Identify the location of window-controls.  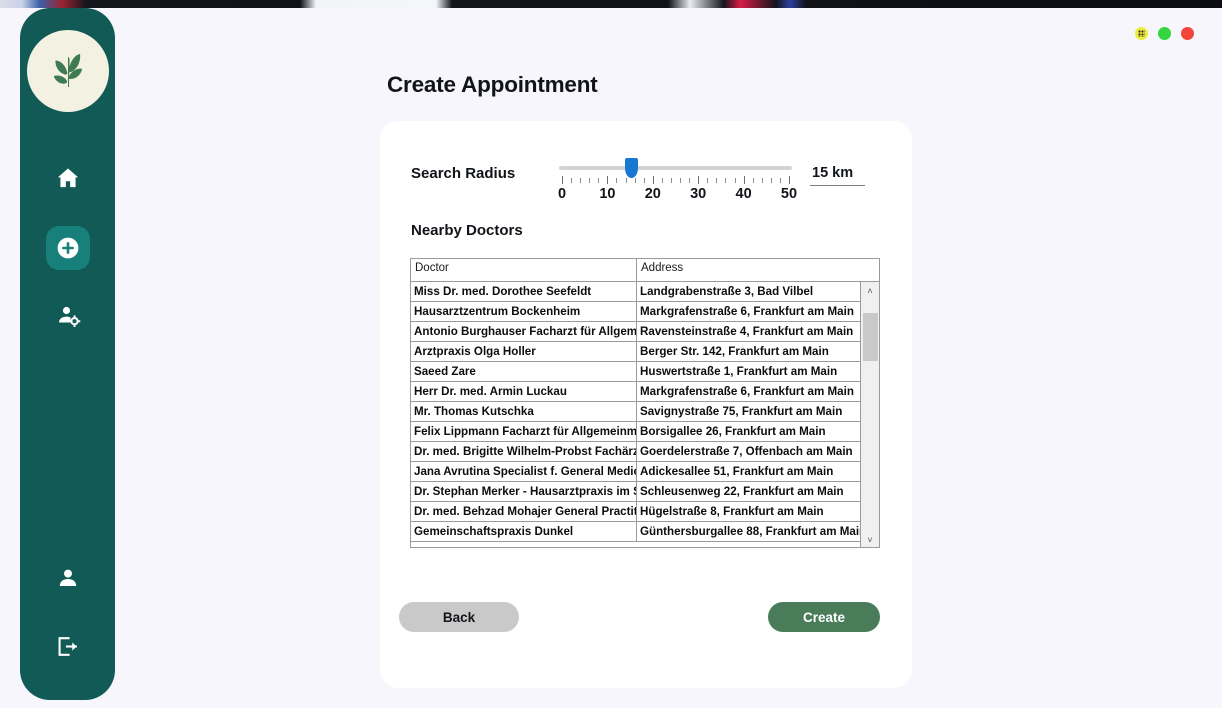
(1164, 33).